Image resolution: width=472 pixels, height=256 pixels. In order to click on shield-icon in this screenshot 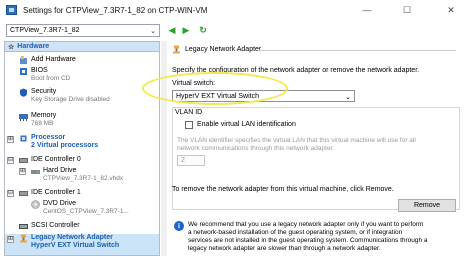, I will do `click(23, 92)`.